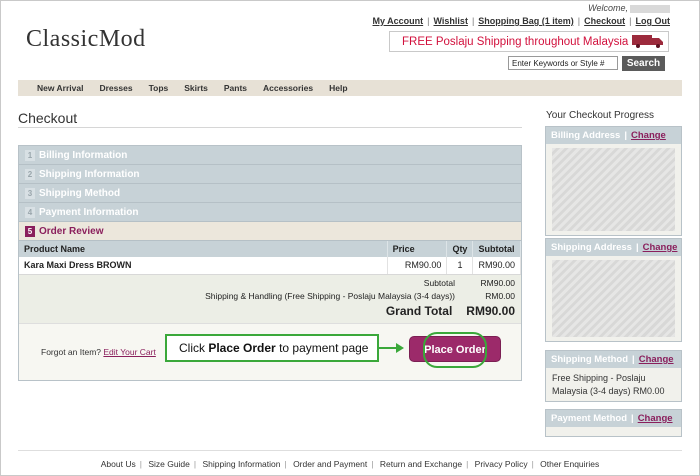  What do you see at coordinates (196, 88) in the screenshot?
I see `nav-skirts: Skirts` at bounding box center [196, 88].